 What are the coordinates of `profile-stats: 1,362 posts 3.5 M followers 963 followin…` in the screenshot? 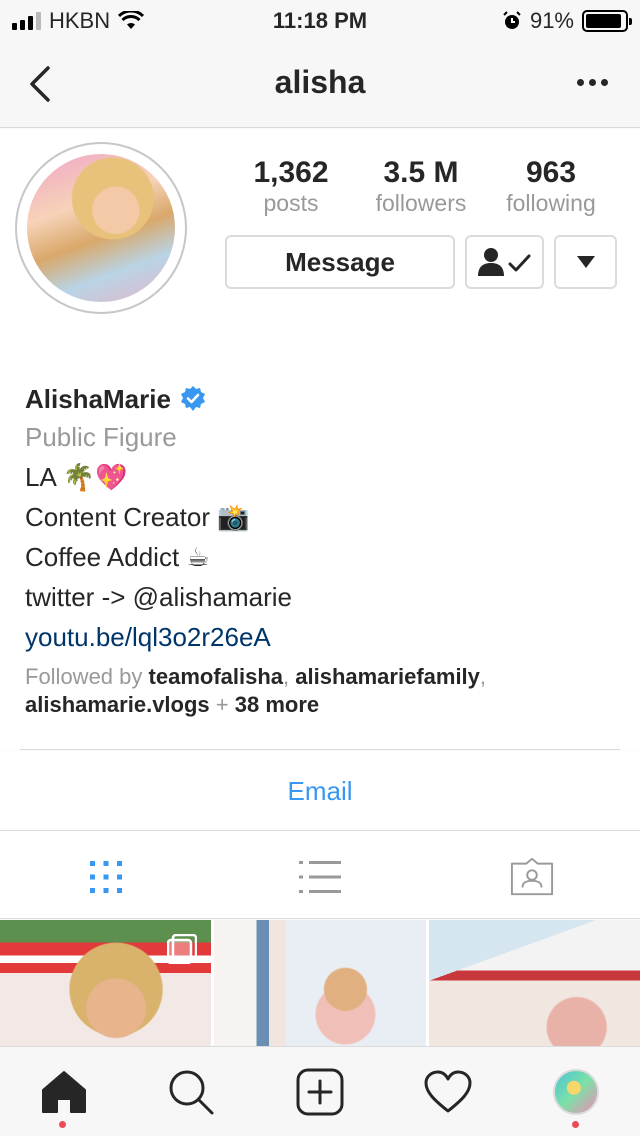 It's located at (421, 187).